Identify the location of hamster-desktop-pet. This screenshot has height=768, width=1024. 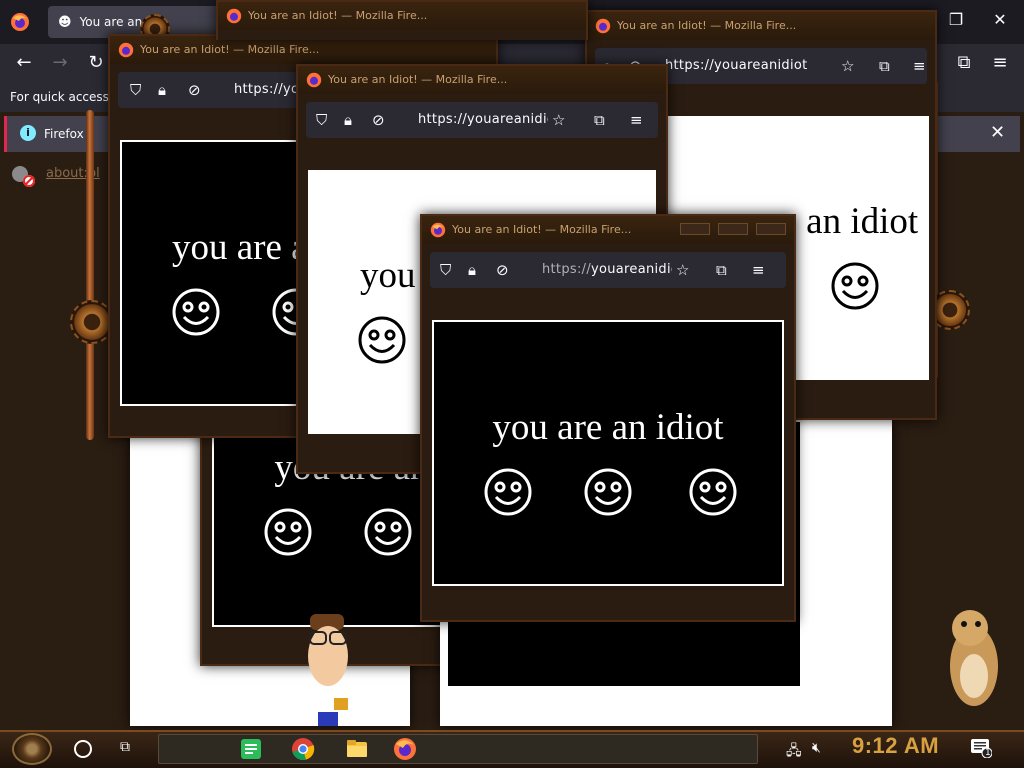
(973, 658).